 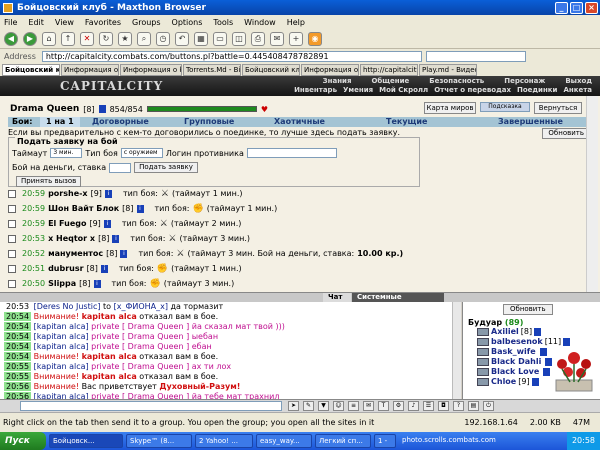 What do you see at coordinates (315, 122) in the screenshot?
I see `tab-chaotic: Хаотичные` at bounding box center [315, 122].